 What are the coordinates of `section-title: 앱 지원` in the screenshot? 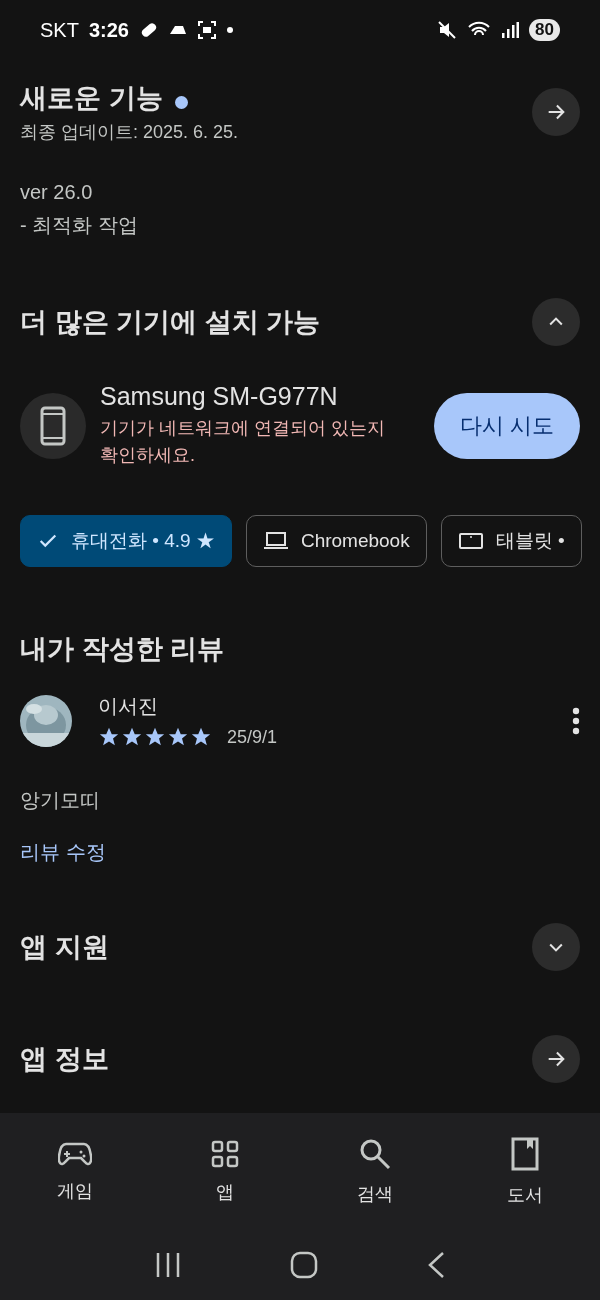 It's located at (64, 947).